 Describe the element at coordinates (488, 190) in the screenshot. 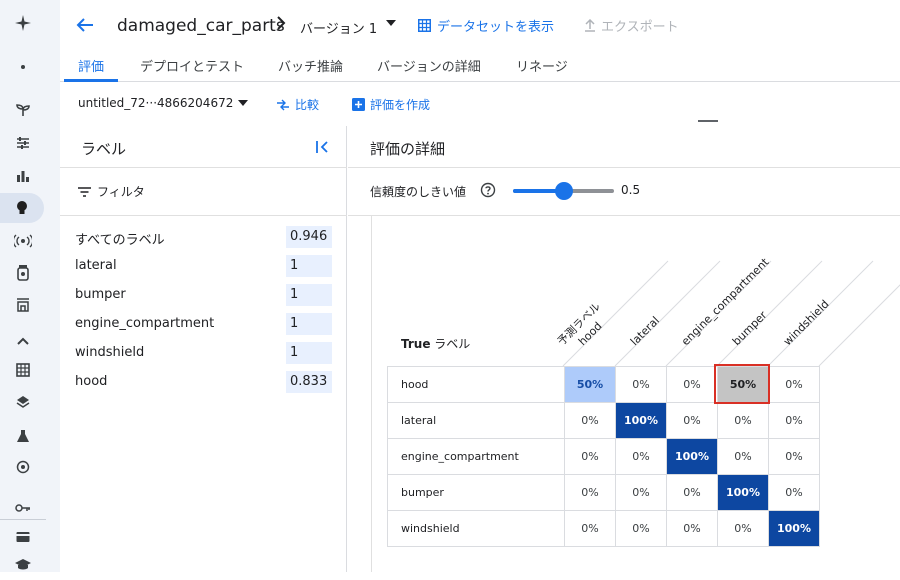

I see `help-icon` at that location.